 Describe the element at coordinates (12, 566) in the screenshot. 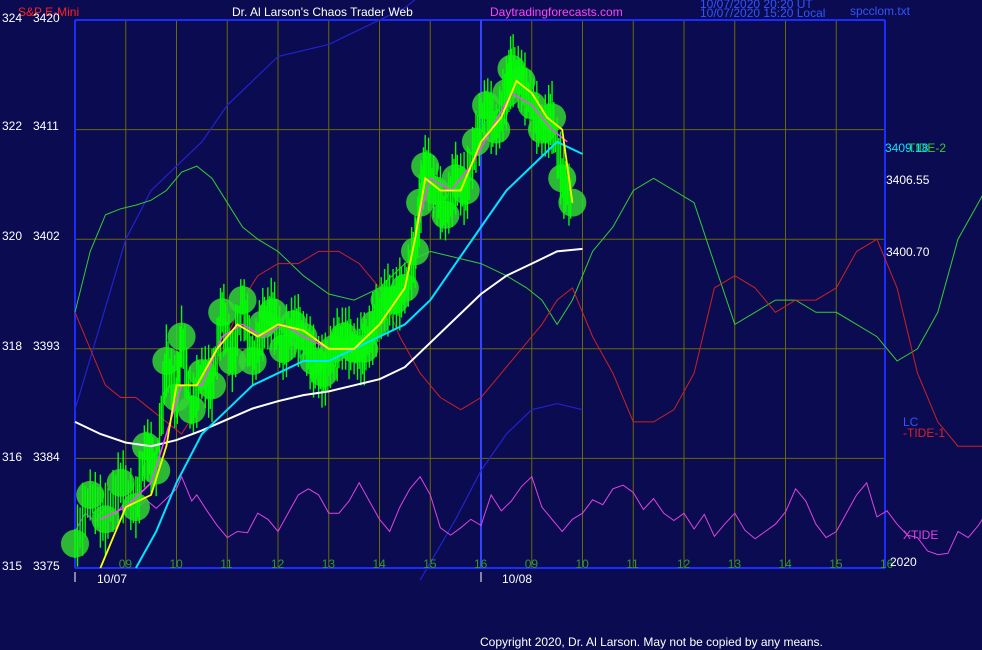

I see `y-left-tick: 315` at that location.